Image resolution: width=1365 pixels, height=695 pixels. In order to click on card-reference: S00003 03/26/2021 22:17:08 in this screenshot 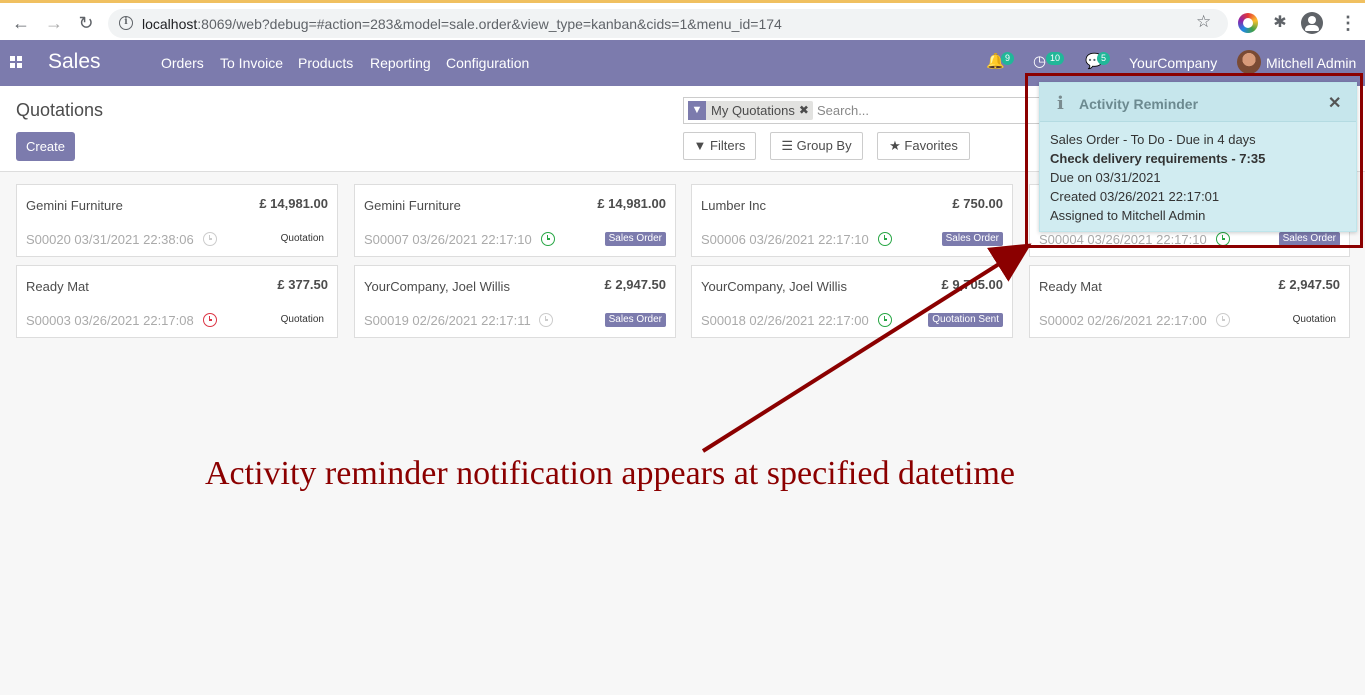, I will do `click(110, 320)`.